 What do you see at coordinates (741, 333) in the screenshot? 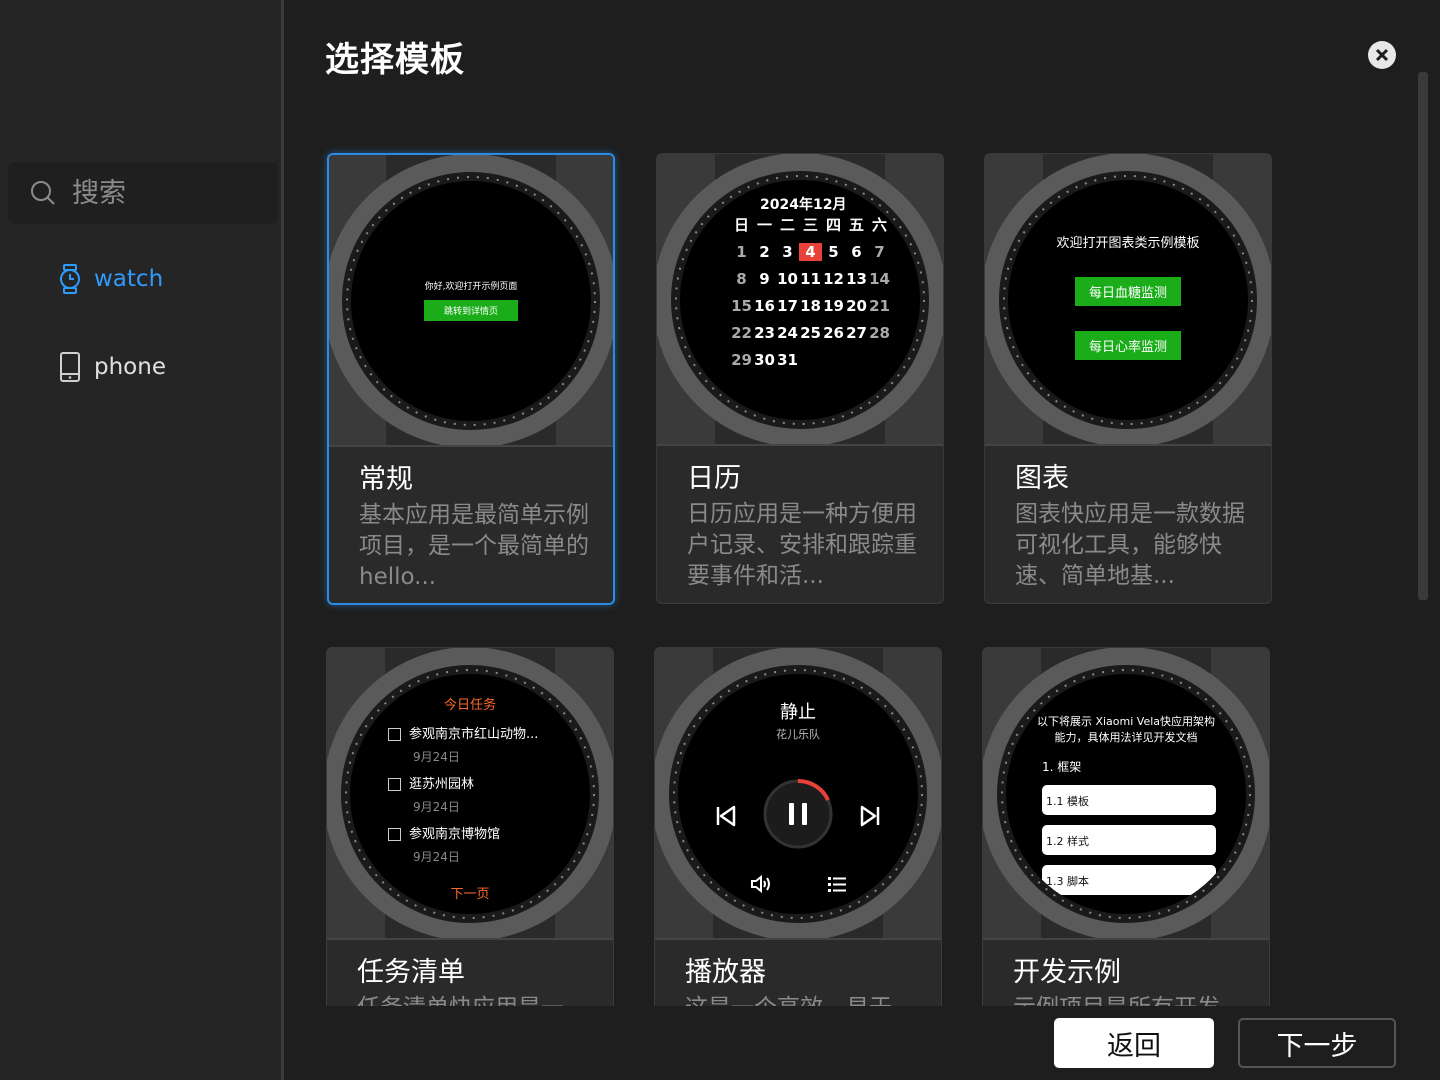
I see `calendar-day: 22` at bounding box center [741, 333].